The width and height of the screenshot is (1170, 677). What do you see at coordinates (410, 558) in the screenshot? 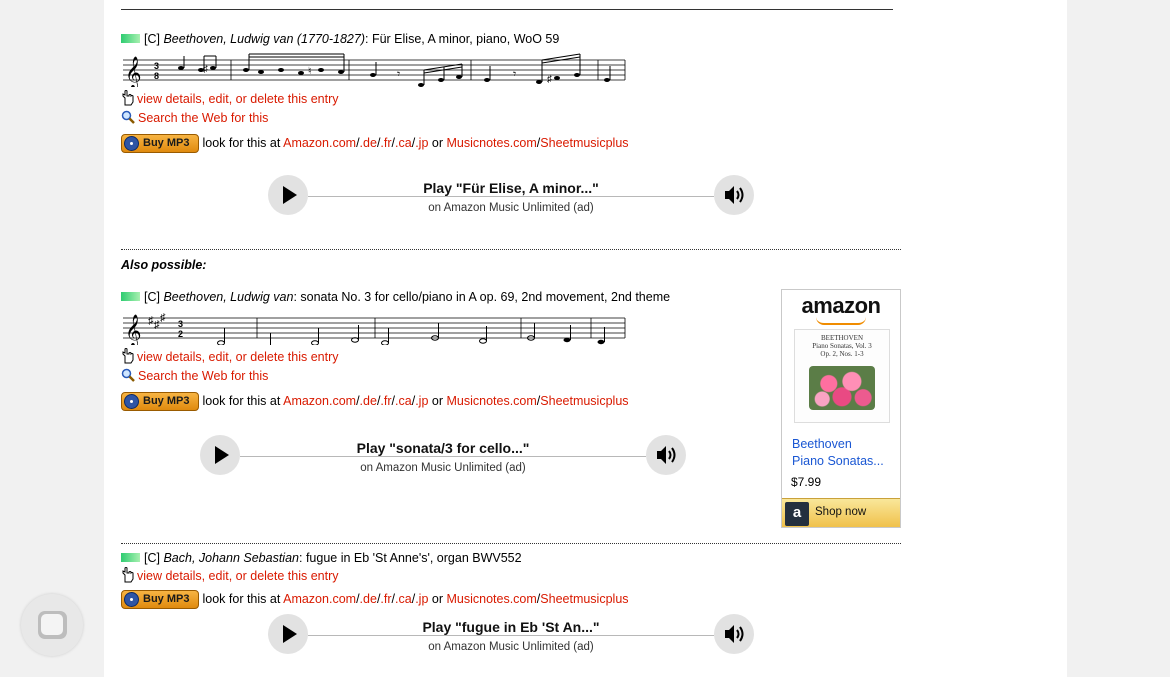
I see `work-title: : fugue in Eb 'St Anne's', organ BWV552` at bounding box center [410, 558].